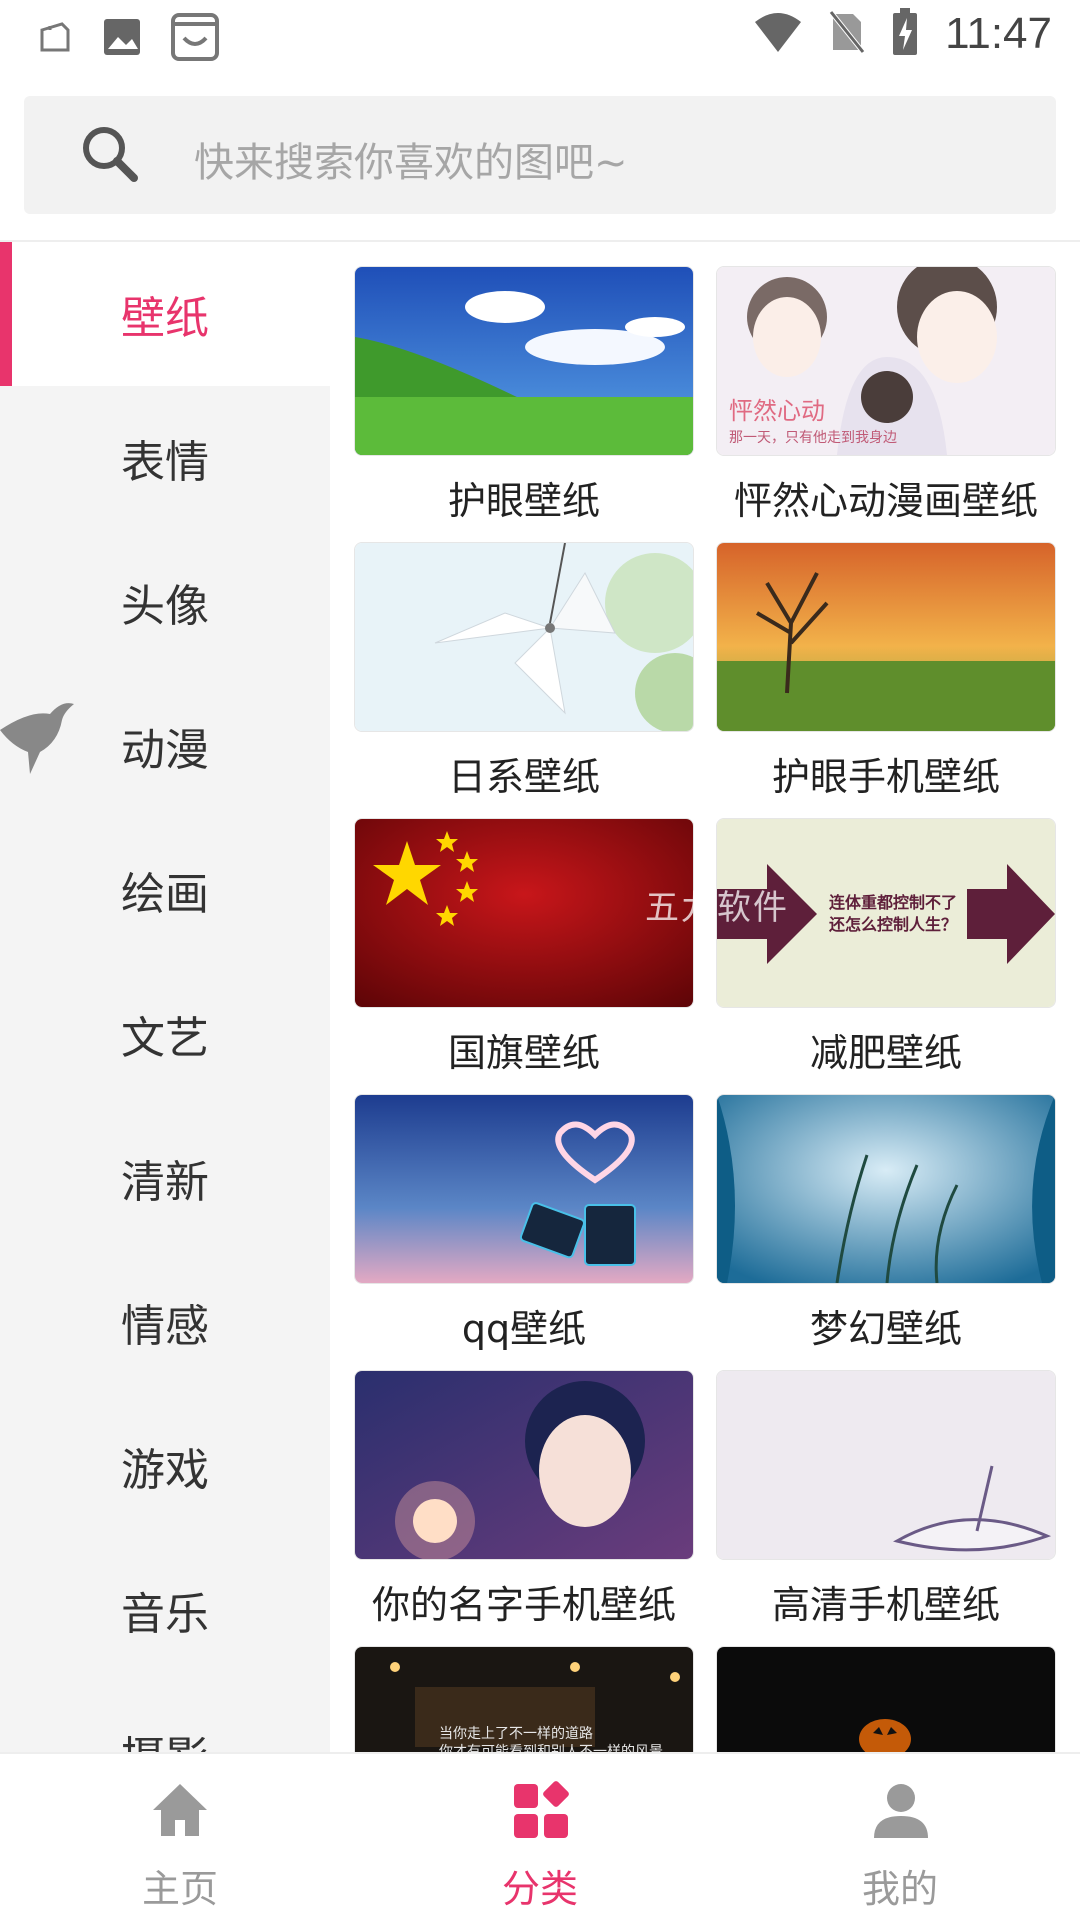 This screenshot has width=1080, height=1922. What do you see at coordinates (847, 34) in the screenshot?
I see `no-sim-icon` at bounding box center [847, 34].